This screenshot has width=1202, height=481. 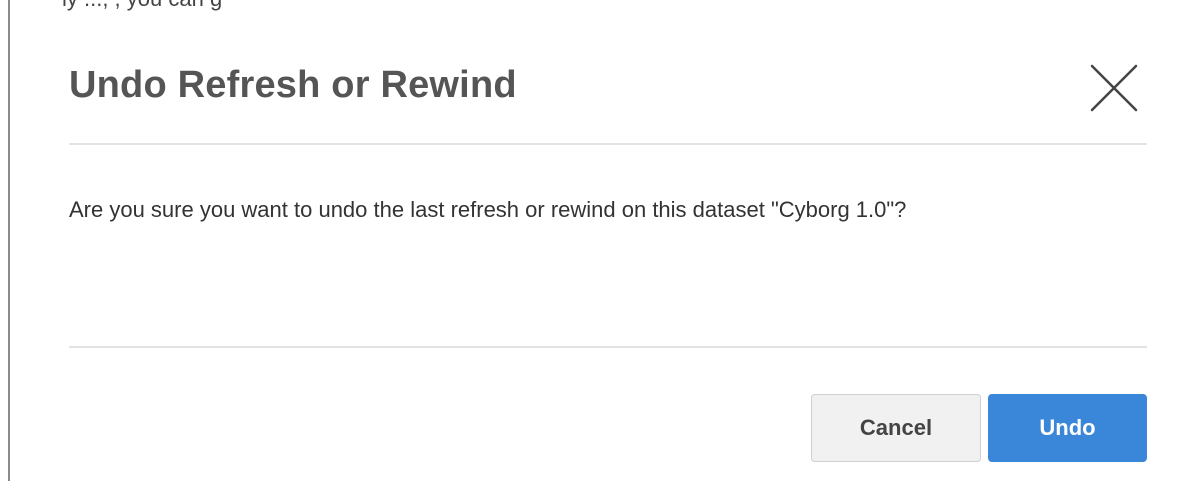 What do you see at coordinates (896, 428) in the screenshot?
I see `cancel-button: Cancel` at bounding box center [896, 428].